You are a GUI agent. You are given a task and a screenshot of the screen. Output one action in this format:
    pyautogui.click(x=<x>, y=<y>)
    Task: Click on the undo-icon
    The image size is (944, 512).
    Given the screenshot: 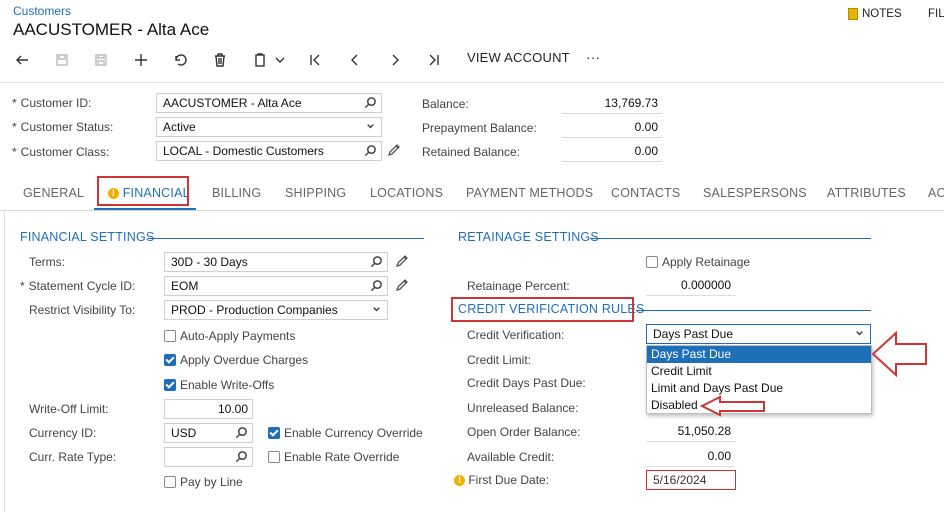 What is the action you would take?
    pyautogui.click(x=180, y=60)
    